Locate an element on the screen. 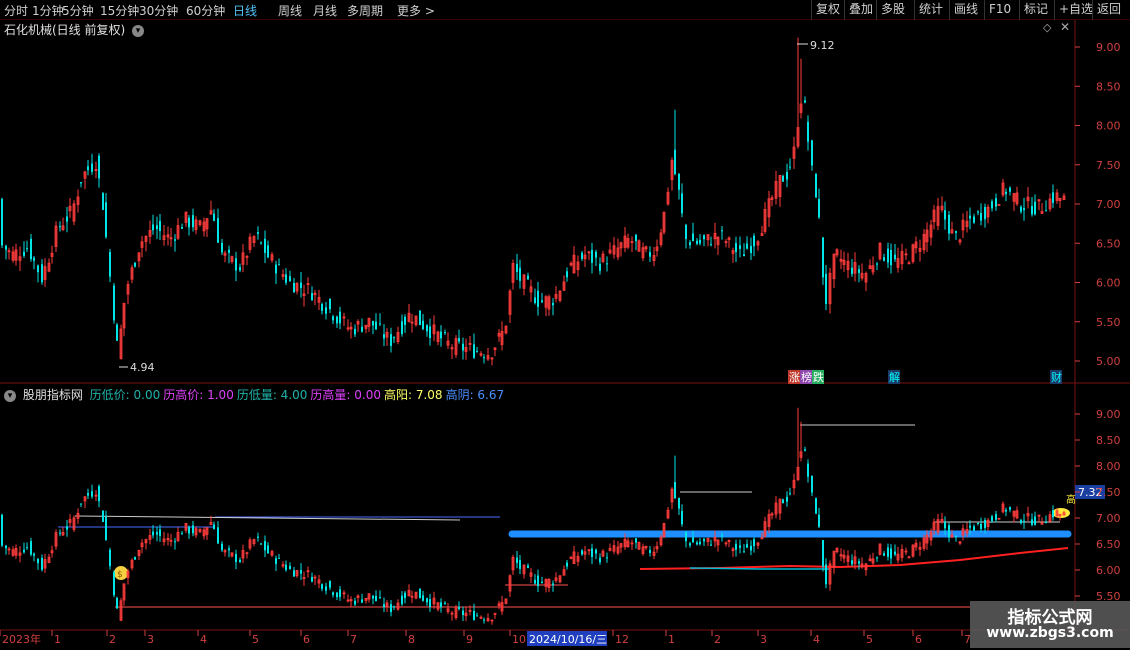  time-axis-label-8: 8 is located at coordinates (411, 639).